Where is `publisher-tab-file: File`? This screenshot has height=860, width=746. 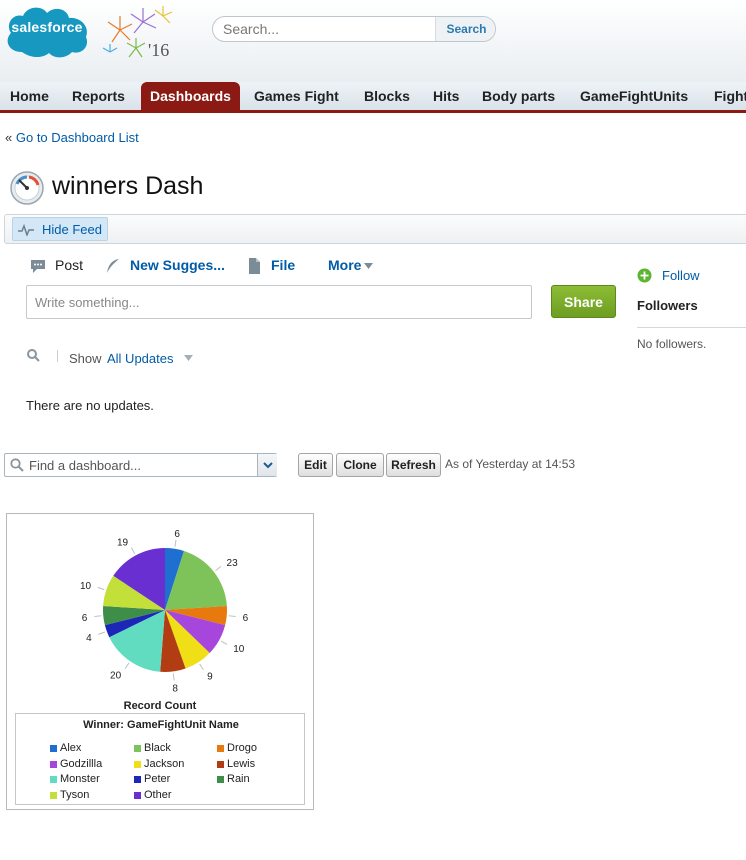 publisher-tab-file: File is located at coordinates (273, 266).